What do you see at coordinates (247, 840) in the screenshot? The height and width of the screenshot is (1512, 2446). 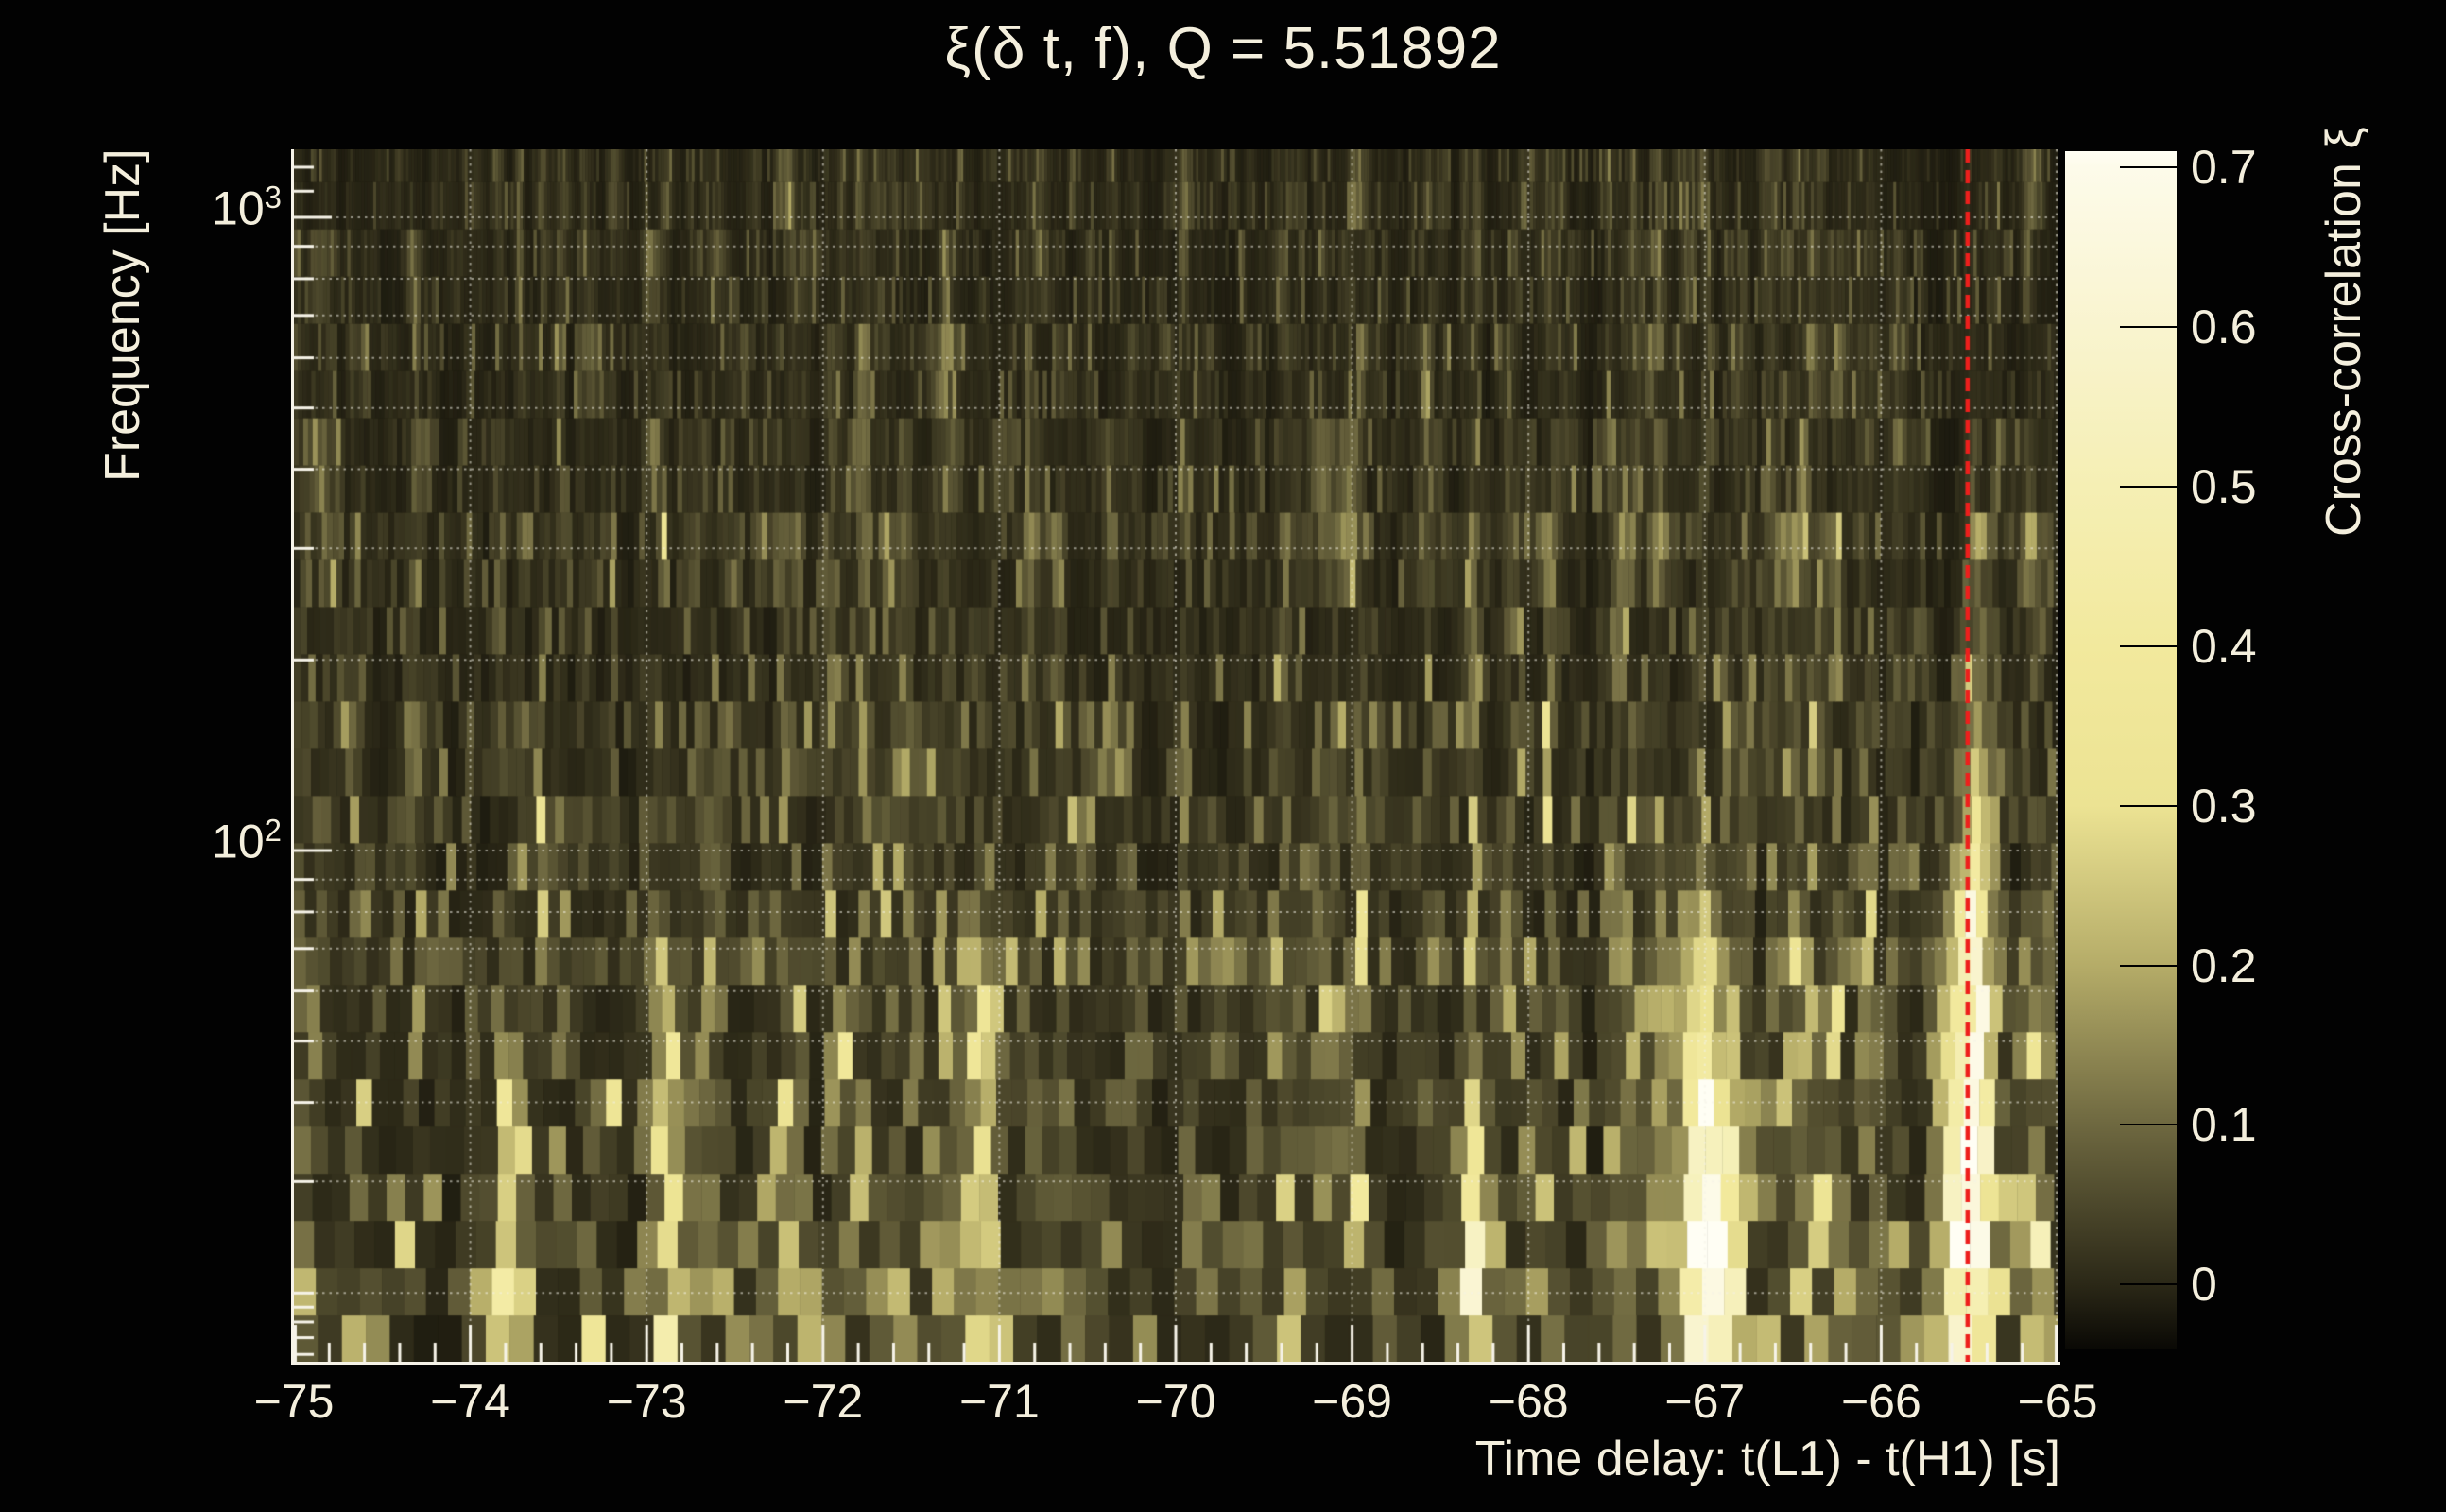 I see `y-tick-label: 102` at bounding box center [247, 840].